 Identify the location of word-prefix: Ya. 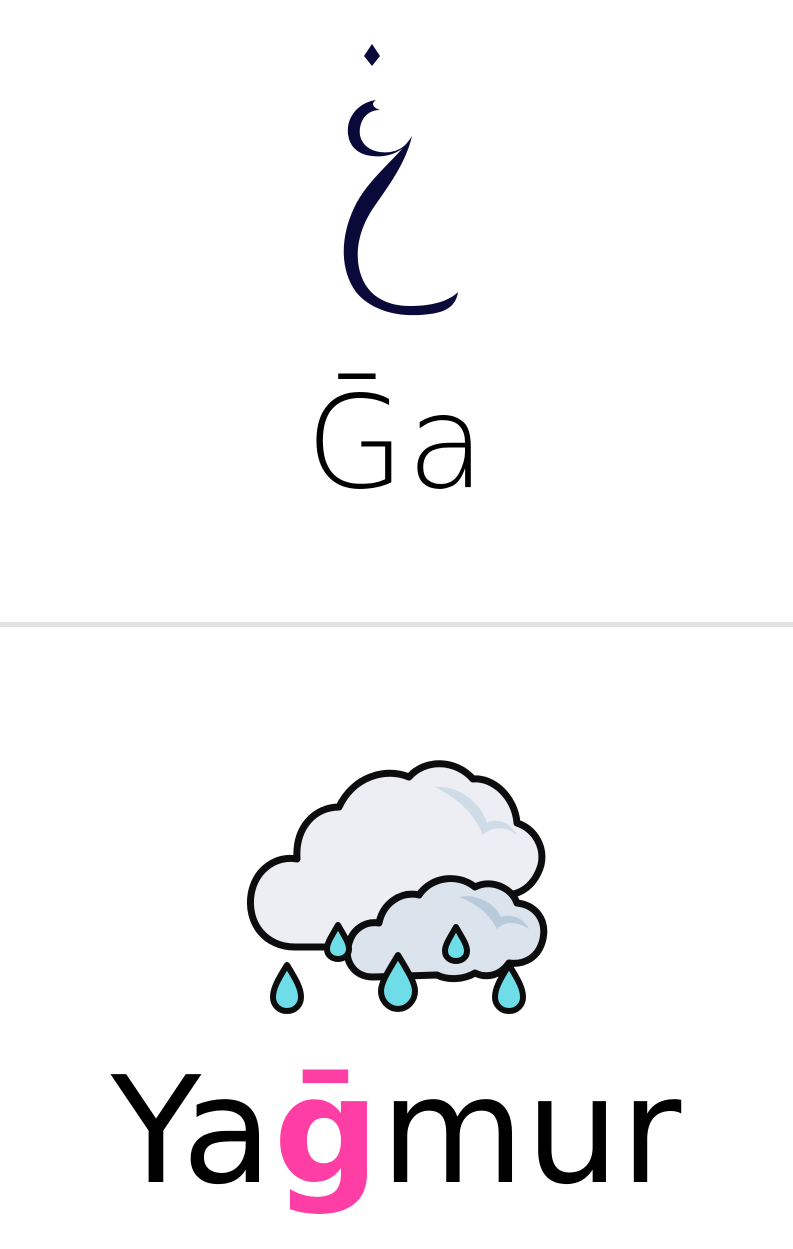
(192, 1131).